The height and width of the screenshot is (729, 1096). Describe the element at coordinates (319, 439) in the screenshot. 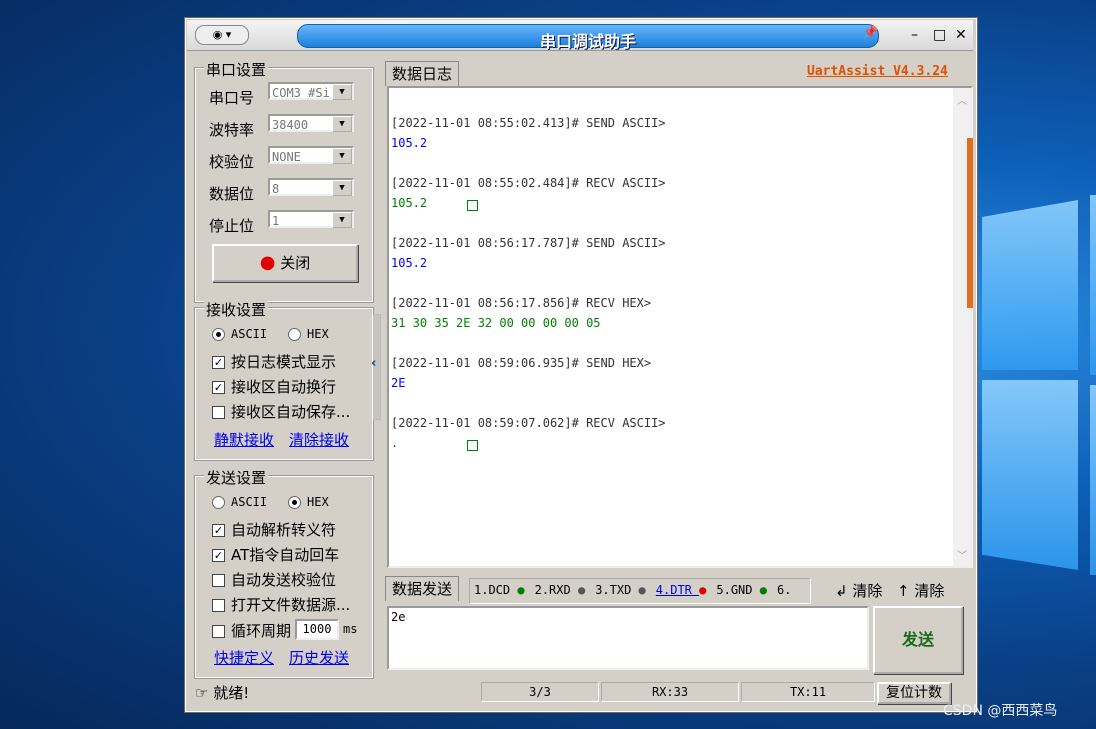

I see `clear-recv-link: 清除接收` at that location.